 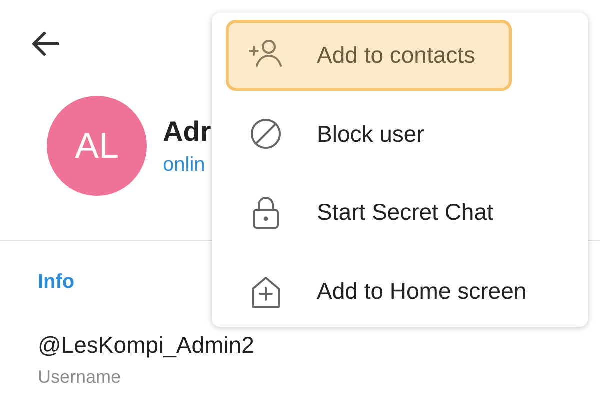 I want to click on menu-item-label: Start Secret Chat, so click(x=405, y=212).